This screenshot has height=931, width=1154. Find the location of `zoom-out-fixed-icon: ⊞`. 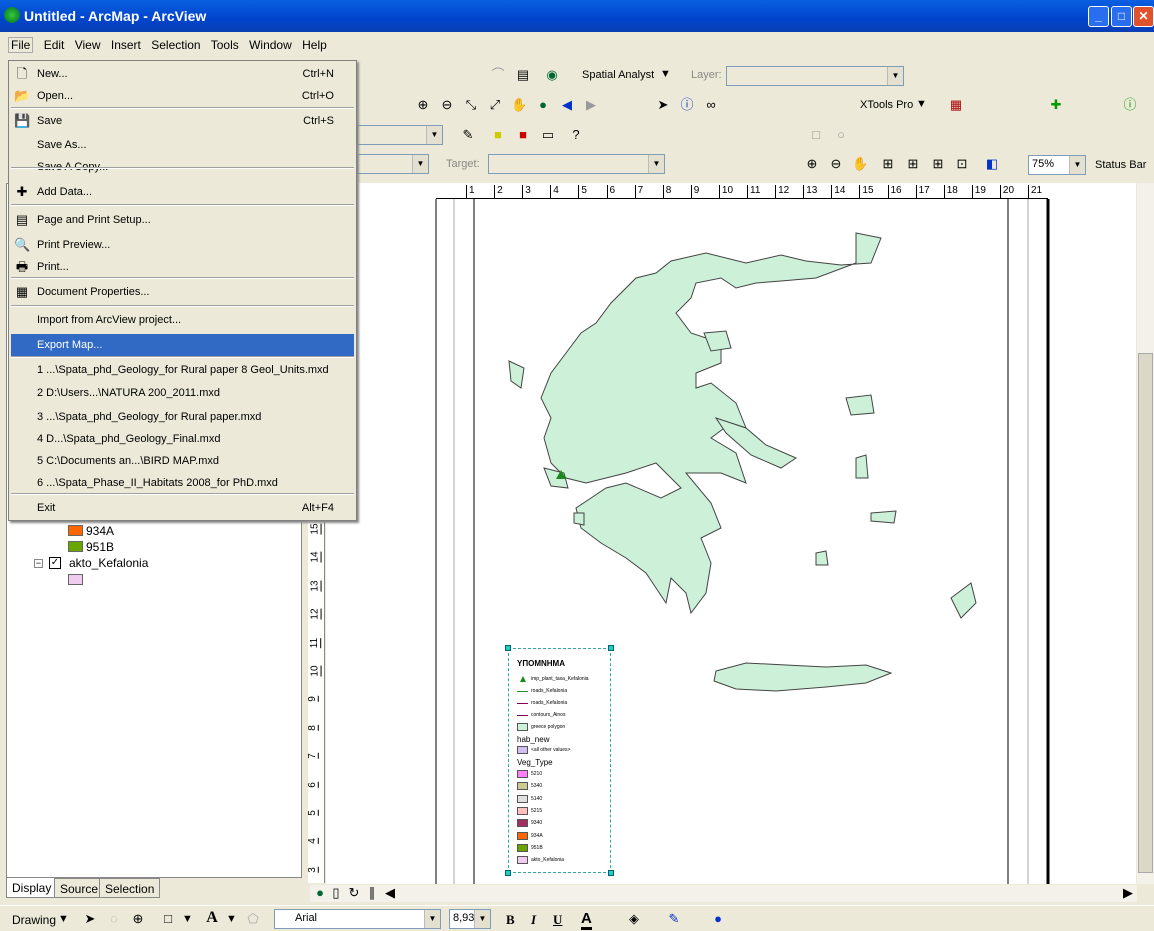

zoom-out-fixed-icon: ⊞ is located at coordinates (938, 164).